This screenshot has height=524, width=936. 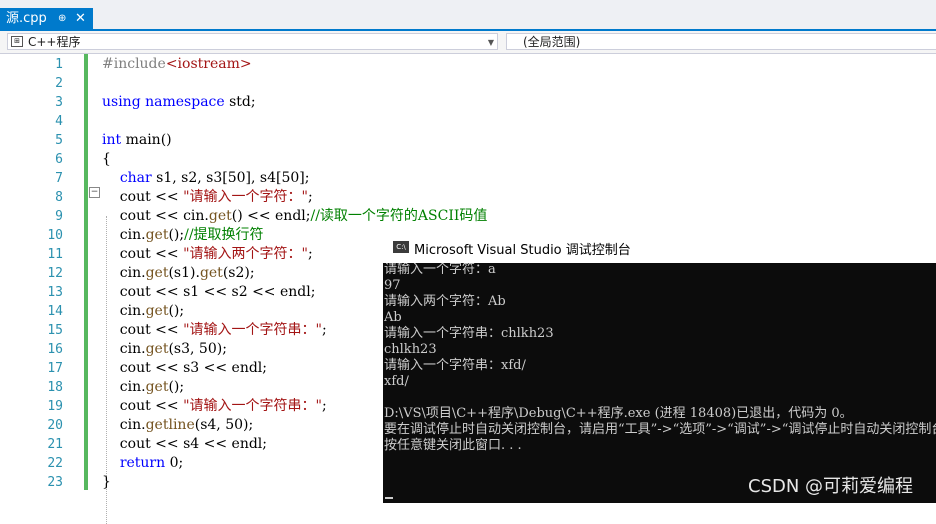 What do you see at coordinates (831, 486) in the screenshot?
I see `watermark: CSDN @可莉爱编程` at bounding box center [831, 486].